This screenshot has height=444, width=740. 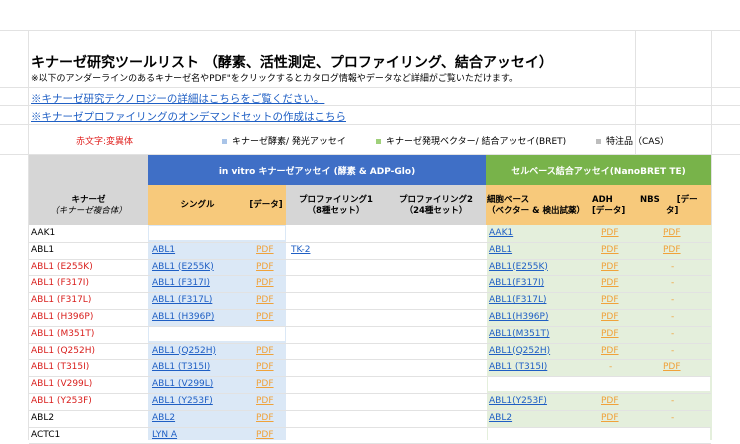 I want to click on kinase-header-sub: （キナーゼ複合体）, so click(x=88, y=211).